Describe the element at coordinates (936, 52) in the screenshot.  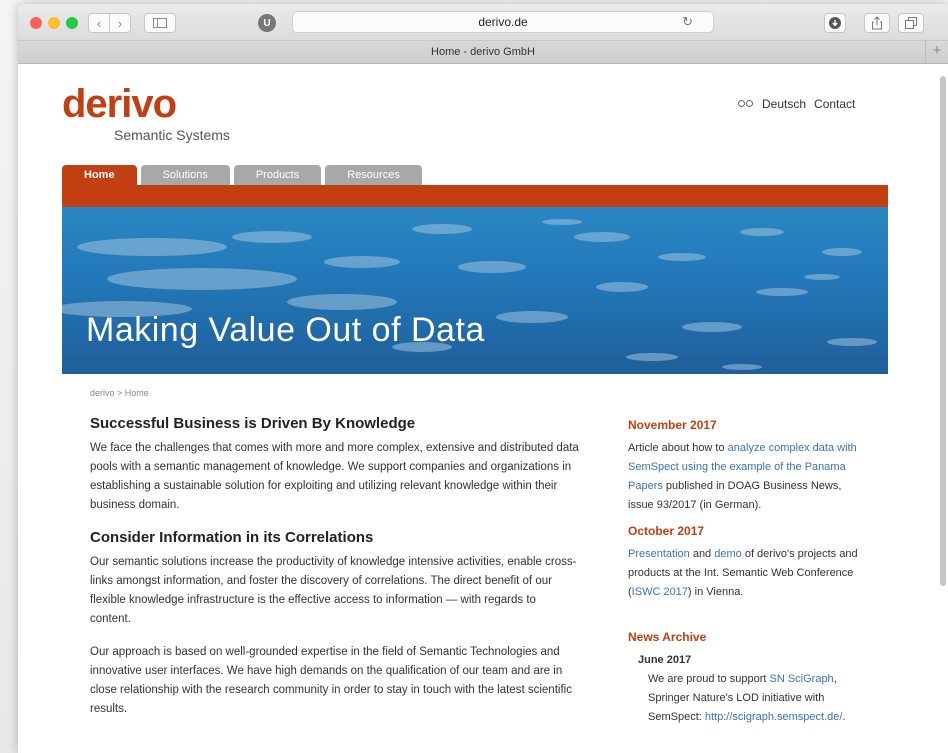
I see `new-tab-button: +` at that location.